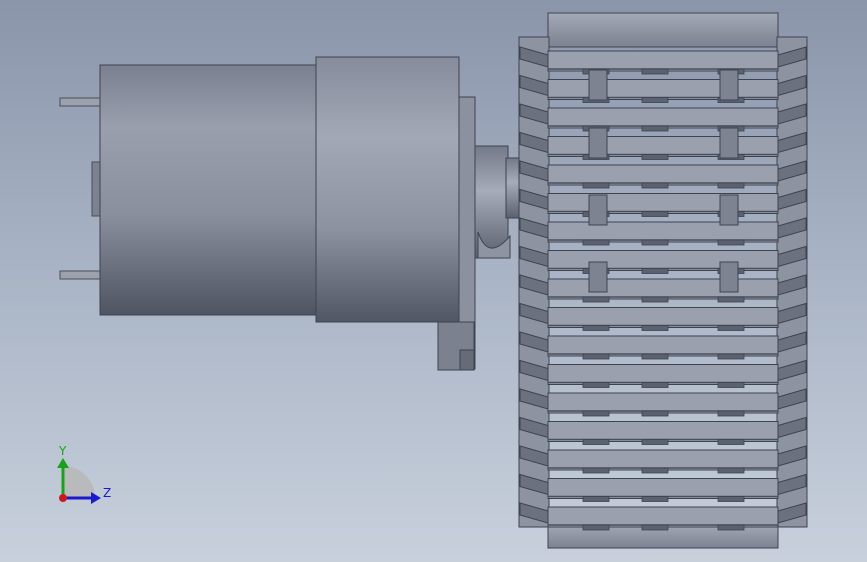 Image resolution: width=867 pixels, height=562 pixels. Describe the element at coordinates (467, 360) in the screenshot. I see `flange-lower-detail` at that location.